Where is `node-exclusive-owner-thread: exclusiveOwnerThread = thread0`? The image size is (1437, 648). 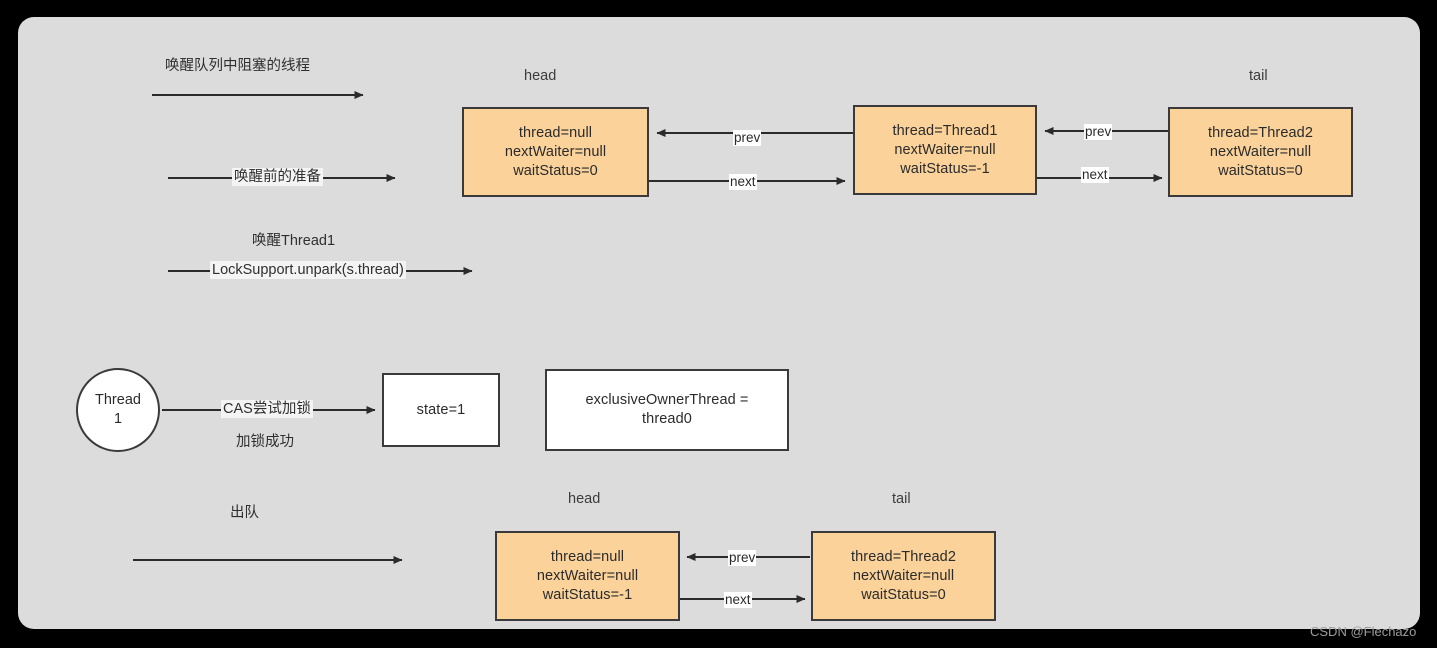
node-exclusive-owner-thread: exclusiveOwnerThread = thread0 is located at coordinates (667, 410).